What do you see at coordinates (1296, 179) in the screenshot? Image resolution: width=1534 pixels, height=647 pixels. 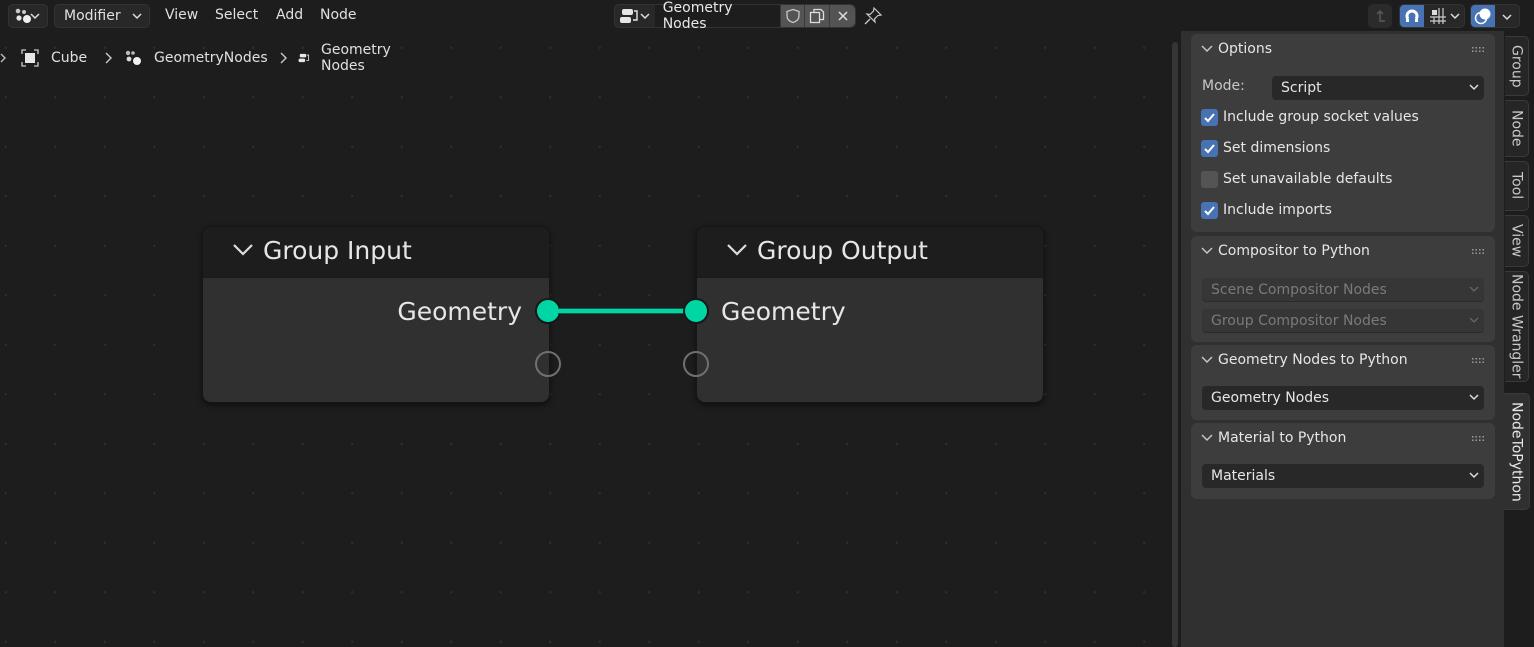 I see `checkbox-set-unavailable-defaults: Set unavailable defaults` at bounding box center [1296, 179].